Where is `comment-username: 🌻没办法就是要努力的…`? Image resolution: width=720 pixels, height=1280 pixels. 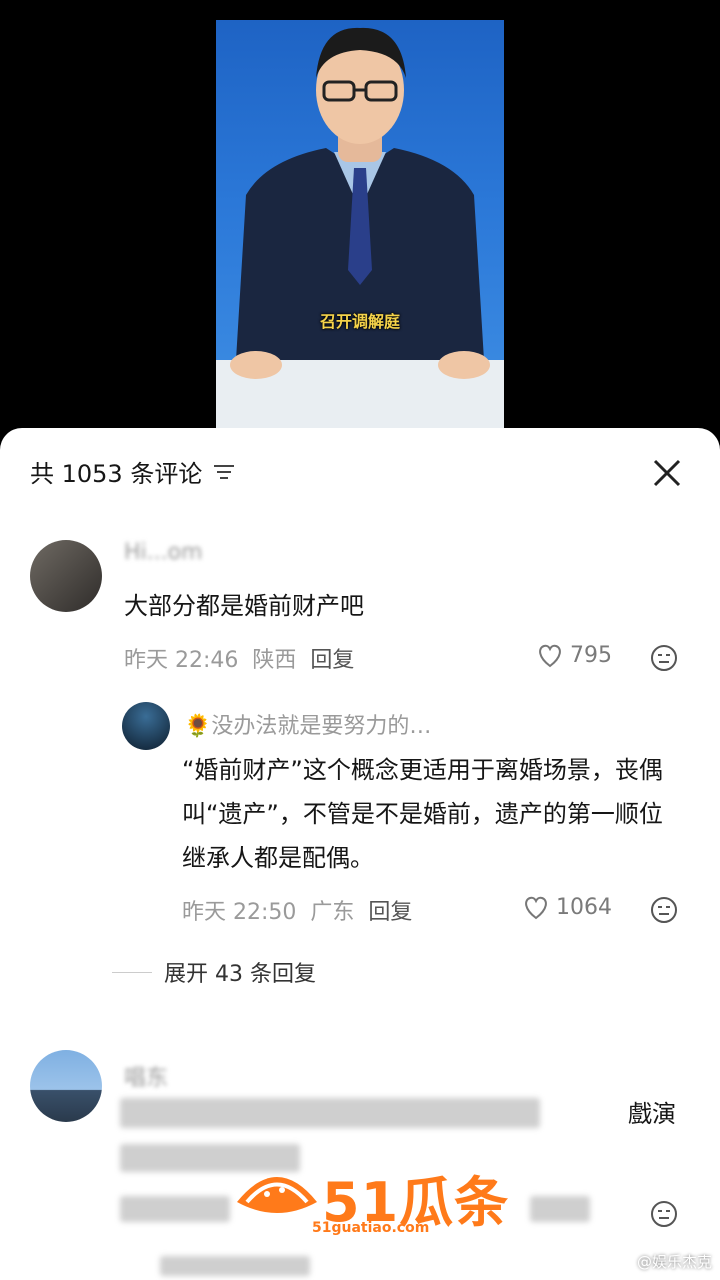
comment-username: 🌻没办法就是要努力的… is located at coordinates (307, 724).